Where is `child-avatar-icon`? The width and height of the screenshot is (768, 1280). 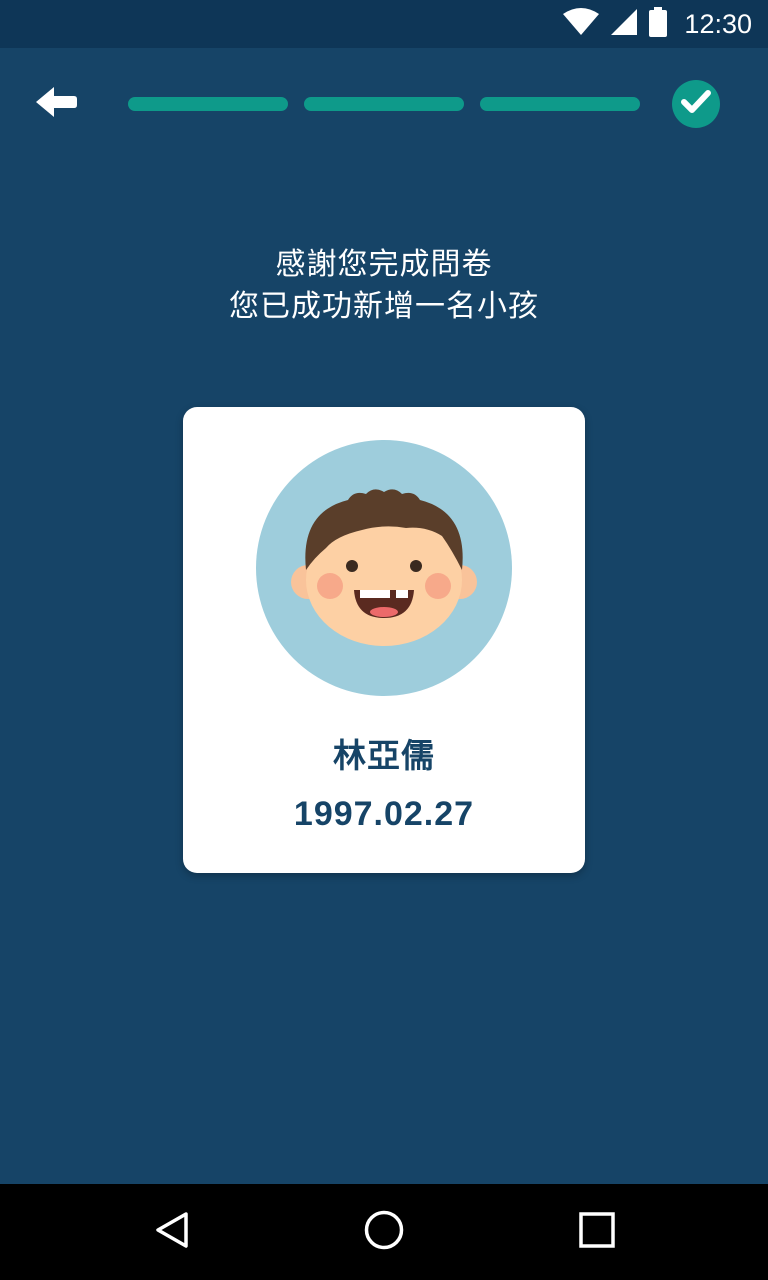 child-avatar-icon is located at coordinates (384, 568).